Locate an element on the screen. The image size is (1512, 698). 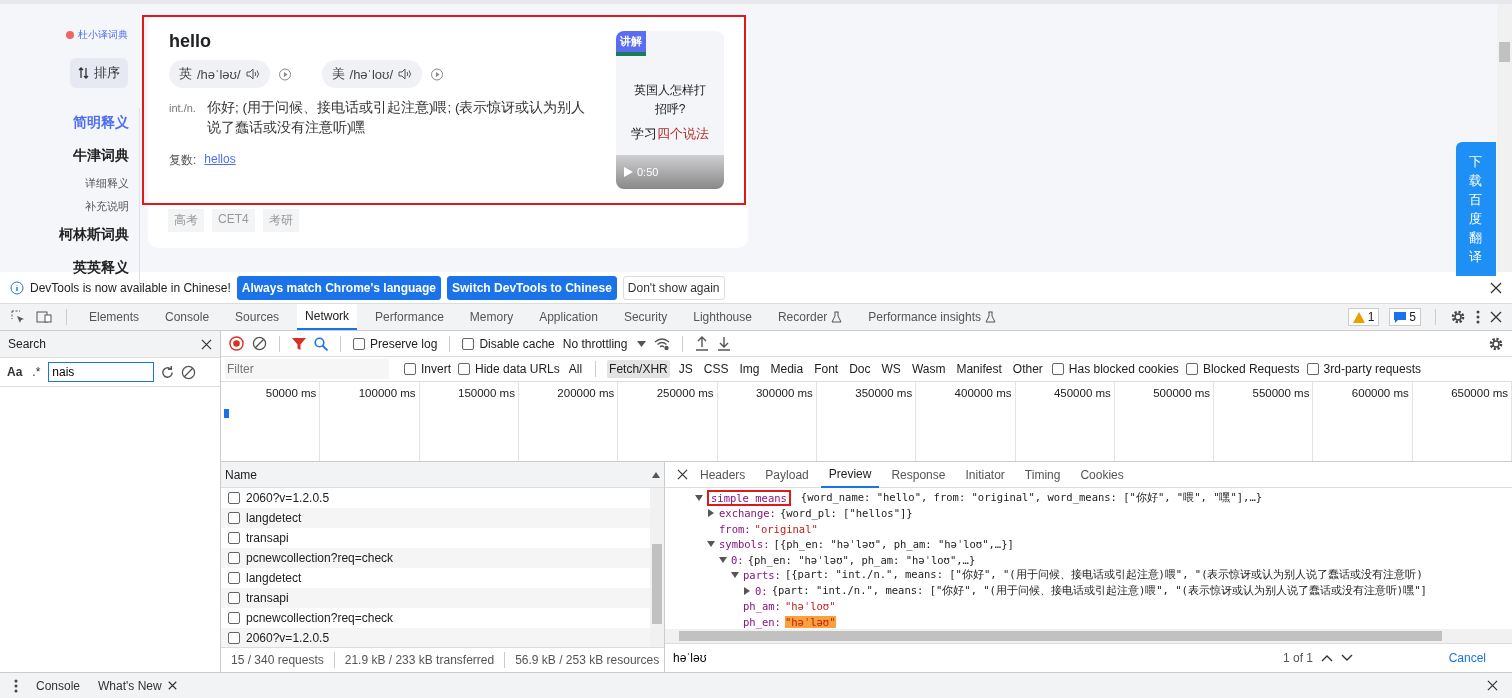
panel-tab: Memory is located at coordinates (491, 317).